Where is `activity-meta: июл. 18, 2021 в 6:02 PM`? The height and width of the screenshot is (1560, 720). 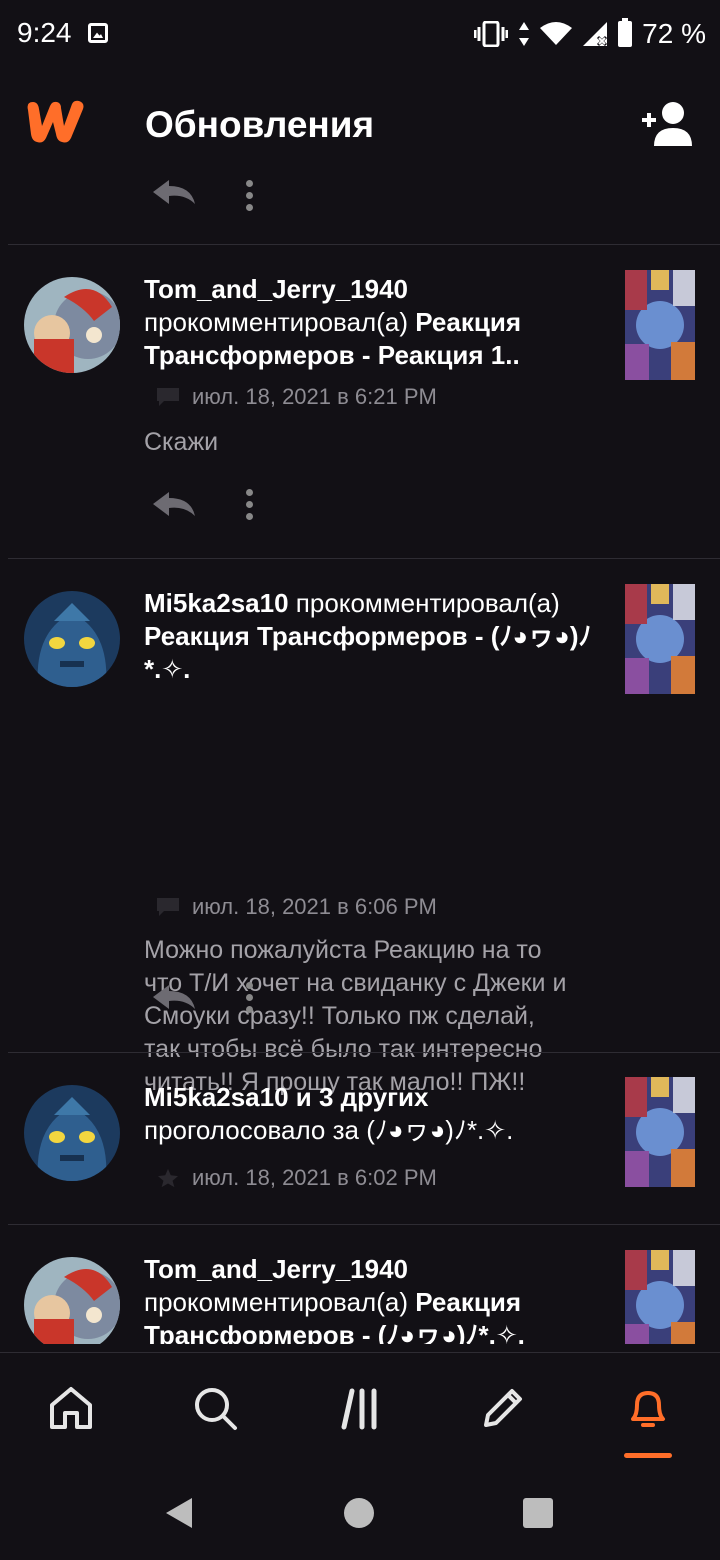 activity-meta: июл. 18, 2021 в 6:02 PM is located at coordinates (296, 1178).